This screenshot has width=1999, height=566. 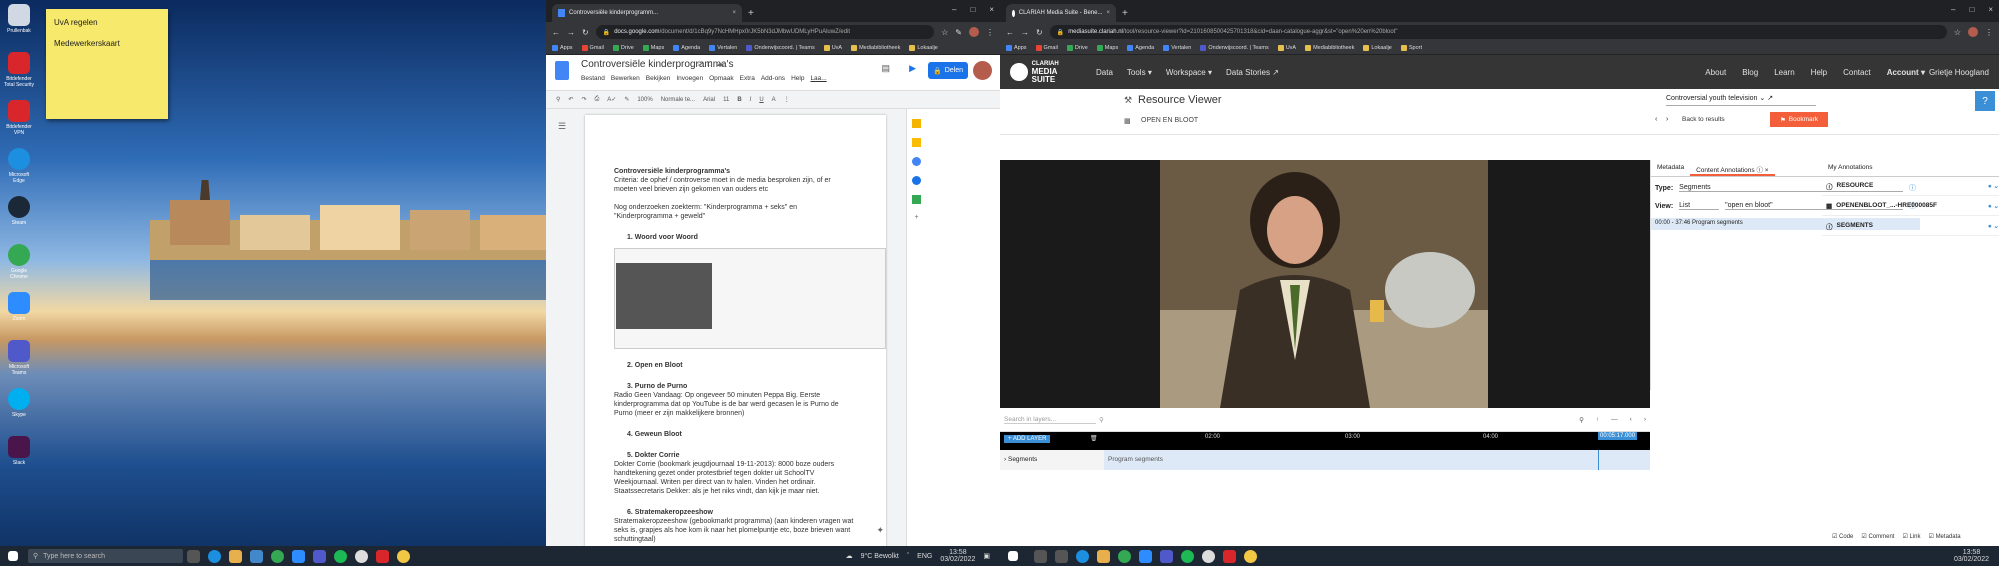 What do you see at coordinates (916, 142) in the screenshot?
I see `keep-icon` at bounding box center [916, 142].